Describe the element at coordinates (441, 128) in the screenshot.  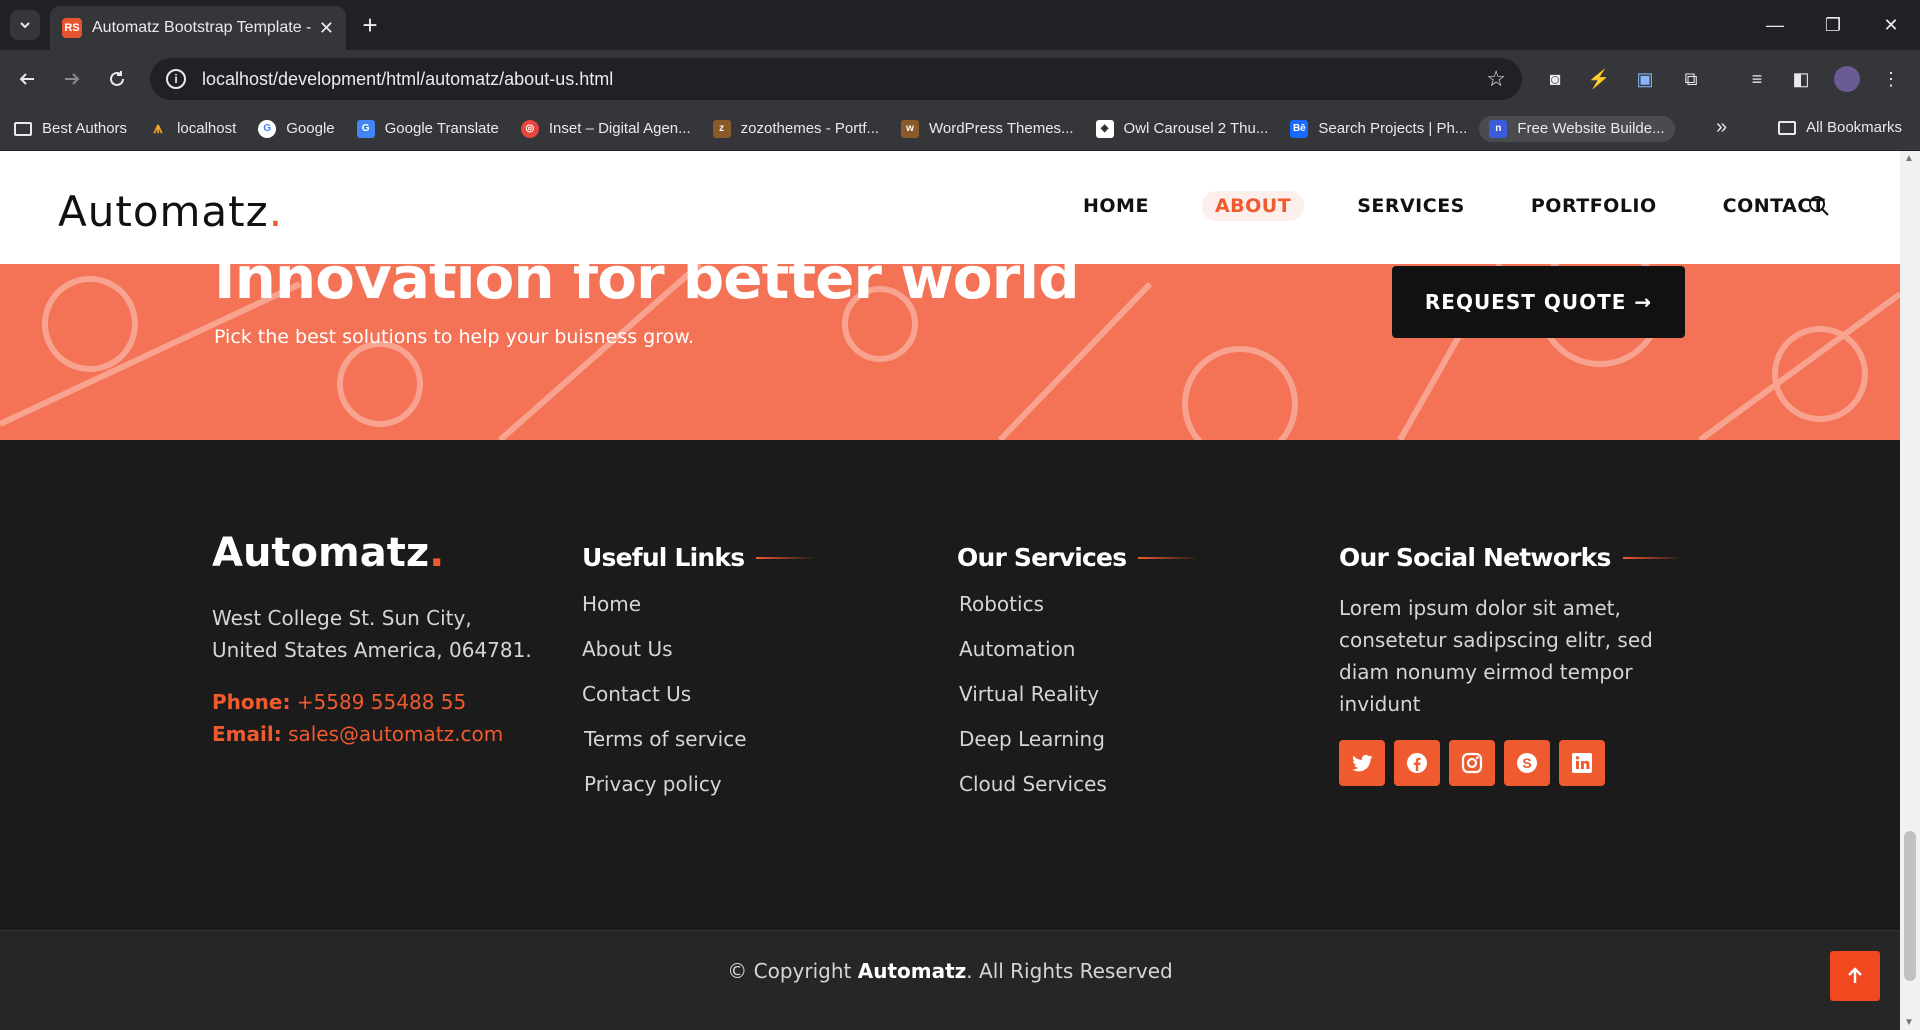
I see `bookmark-label: Google Translate` at that location.